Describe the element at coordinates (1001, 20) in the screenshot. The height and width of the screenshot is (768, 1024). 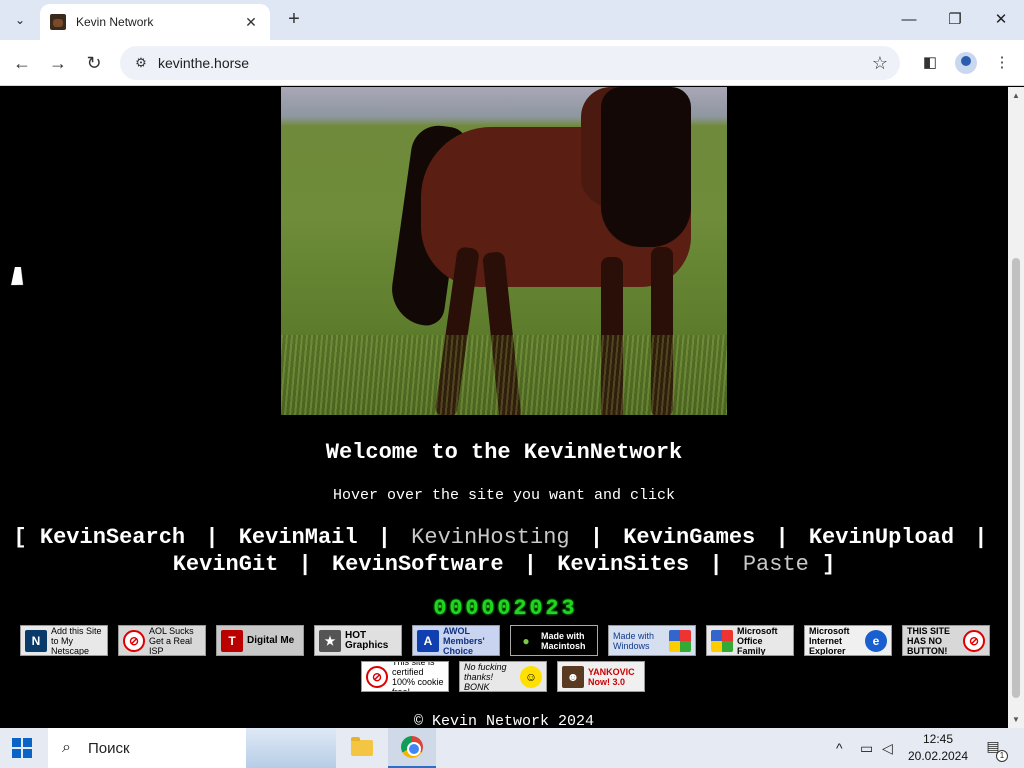
I see `window-close-button: ✕` at that location.